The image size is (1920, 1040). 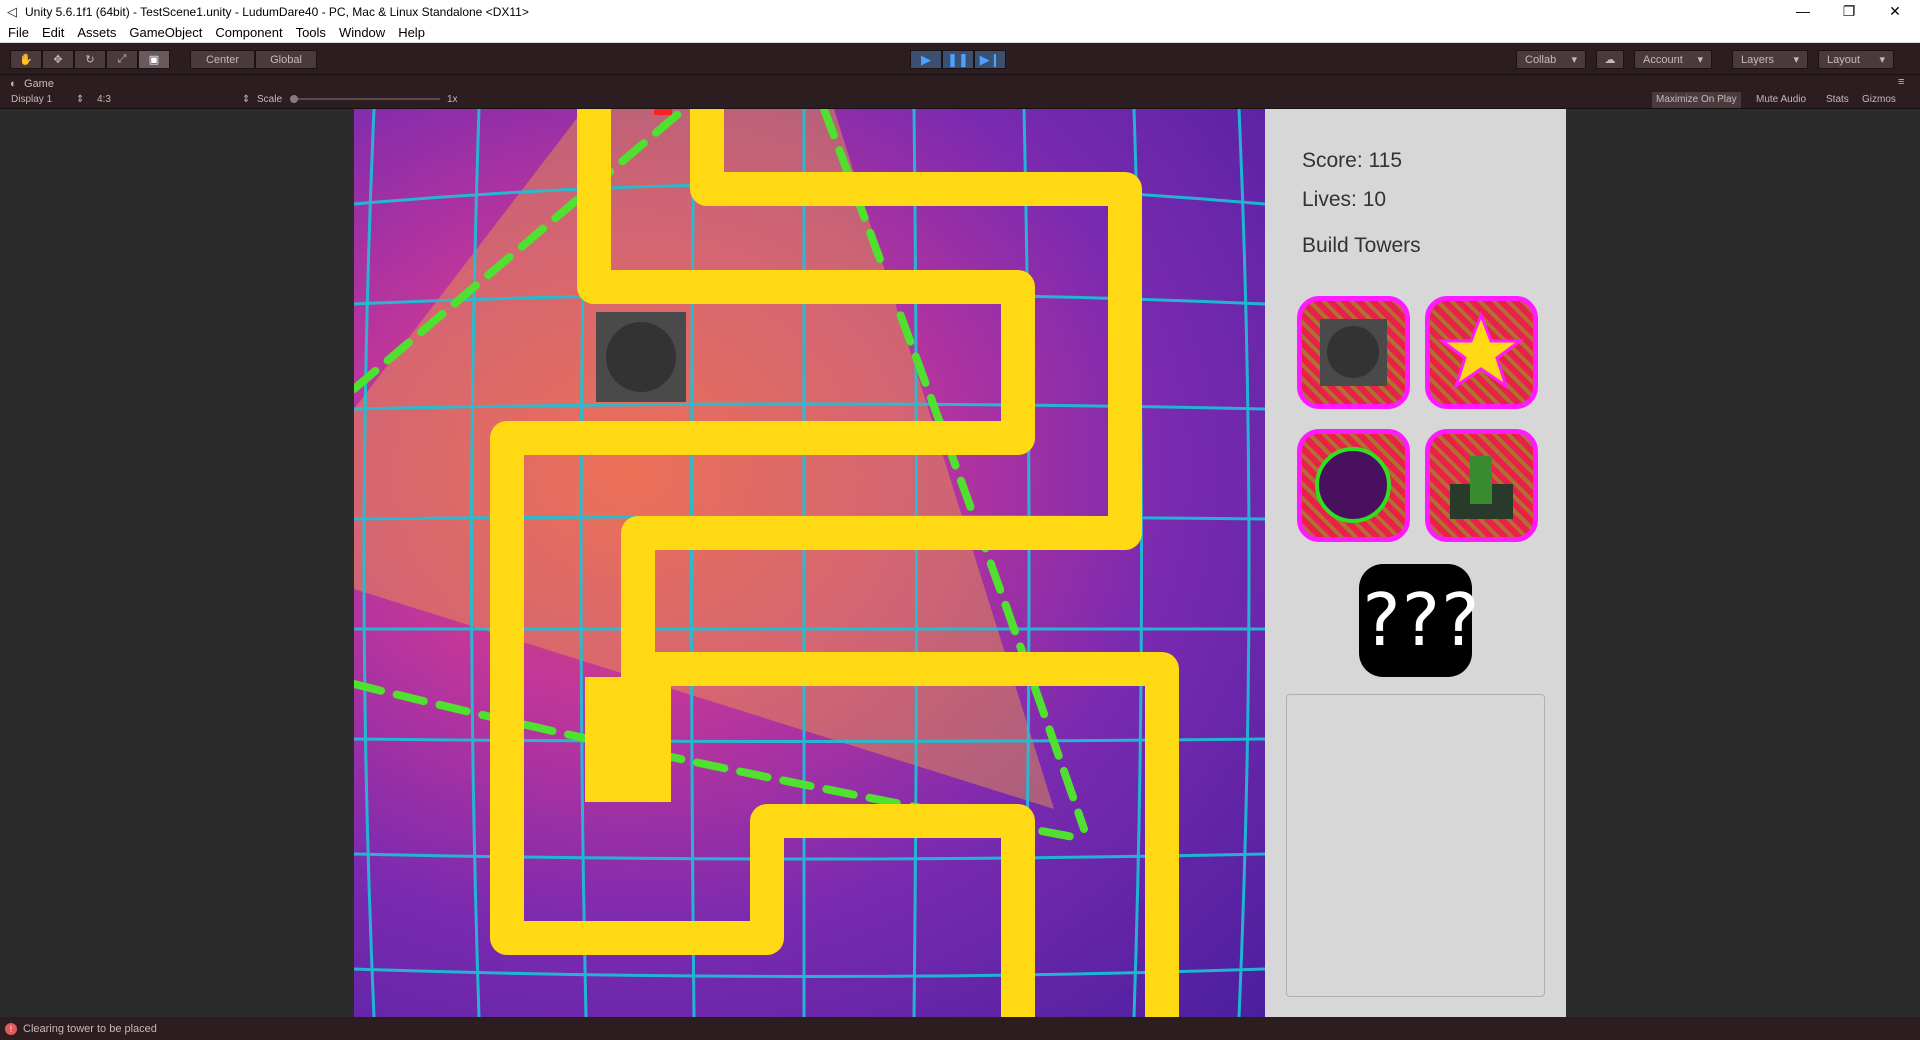 I want to click on pivot-global-button: Global, so click(x=286, y=59).